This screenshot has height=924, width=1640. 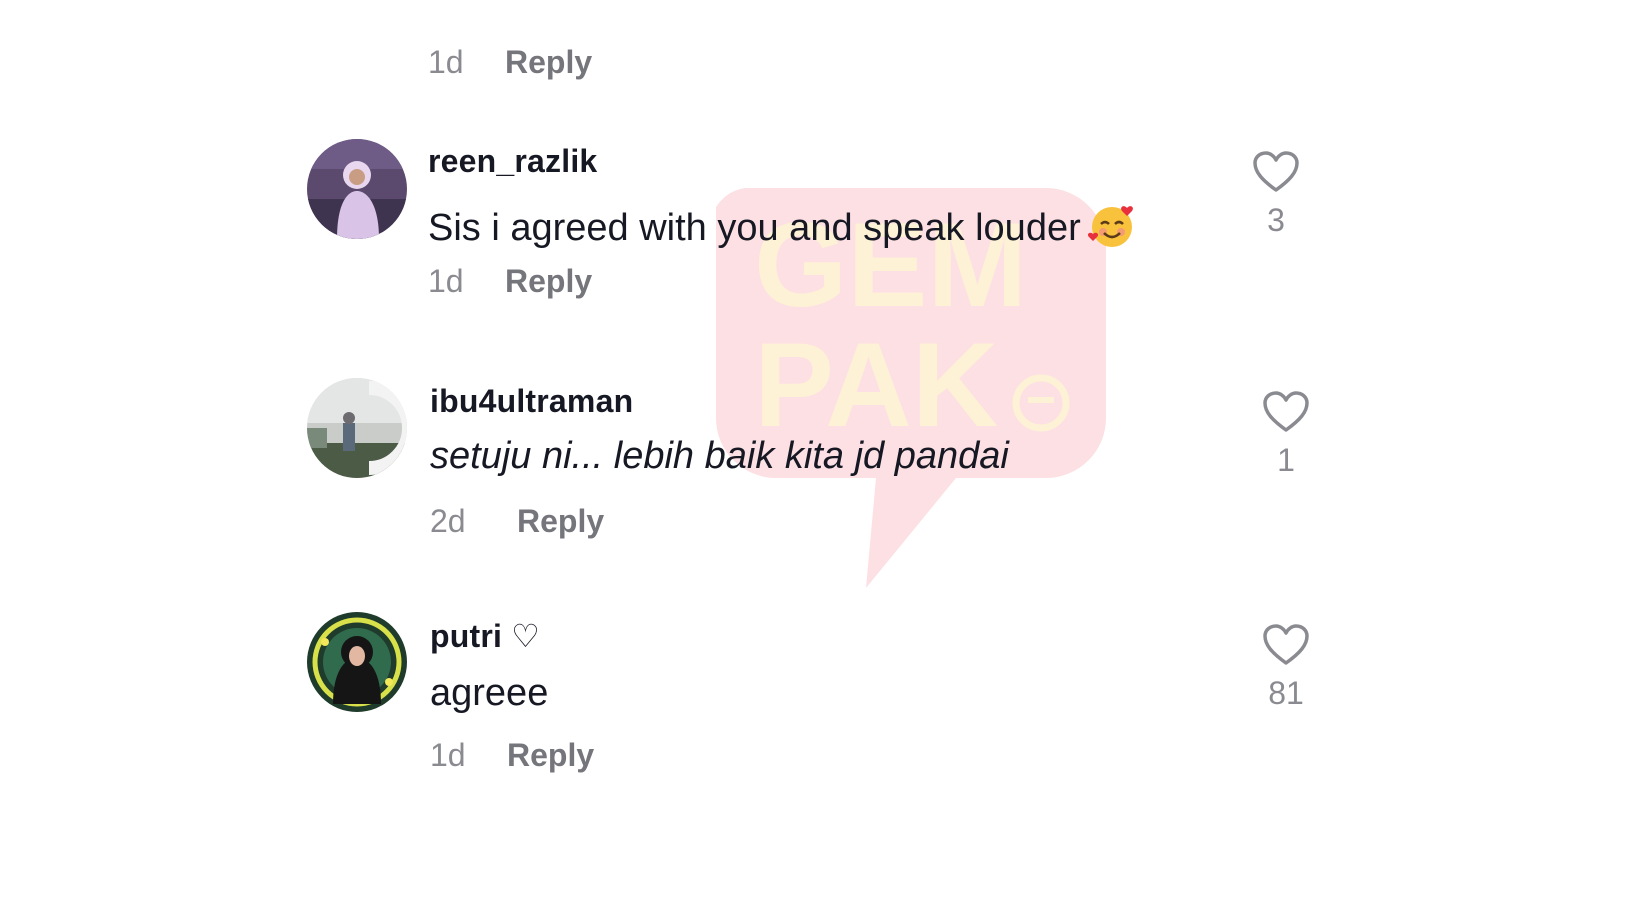 I want to click on like-button: 1, so click(x=1286, y=434).